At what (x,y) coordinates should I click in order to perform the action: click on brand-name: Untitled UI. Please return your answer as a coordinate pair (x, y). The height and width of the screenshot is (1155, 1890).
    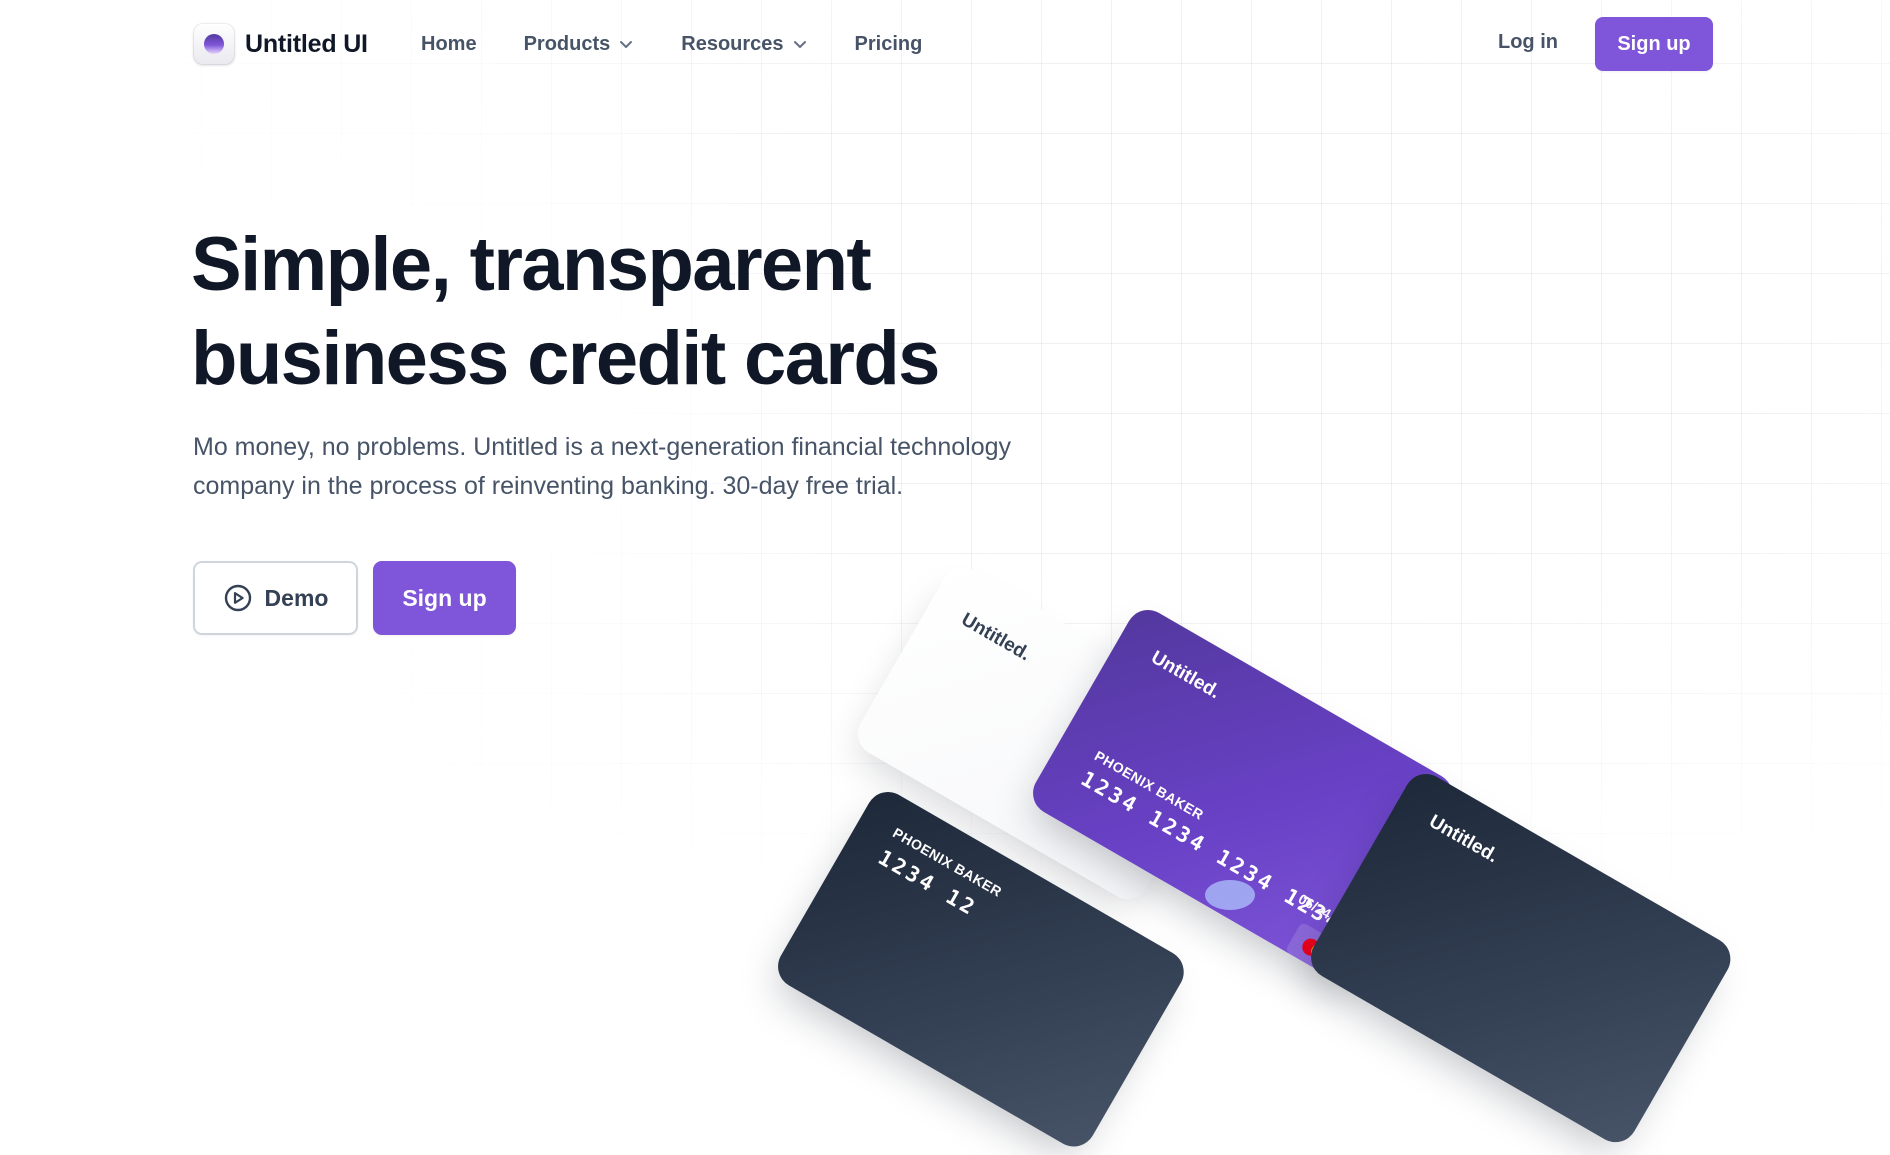
    Looking at the image, I should click on (306, 43).